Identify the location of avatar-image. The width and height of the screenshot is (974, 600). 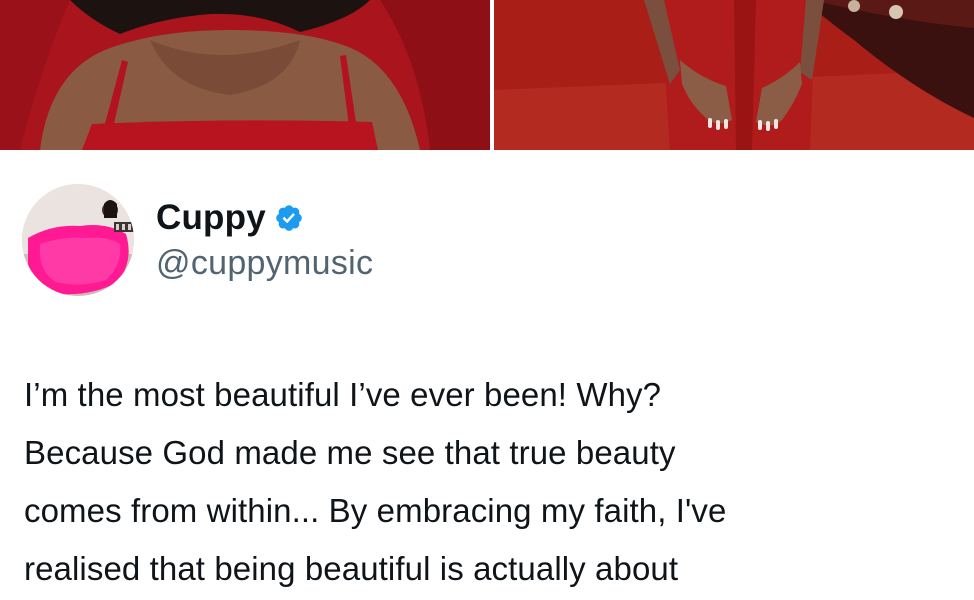
(78, 240).